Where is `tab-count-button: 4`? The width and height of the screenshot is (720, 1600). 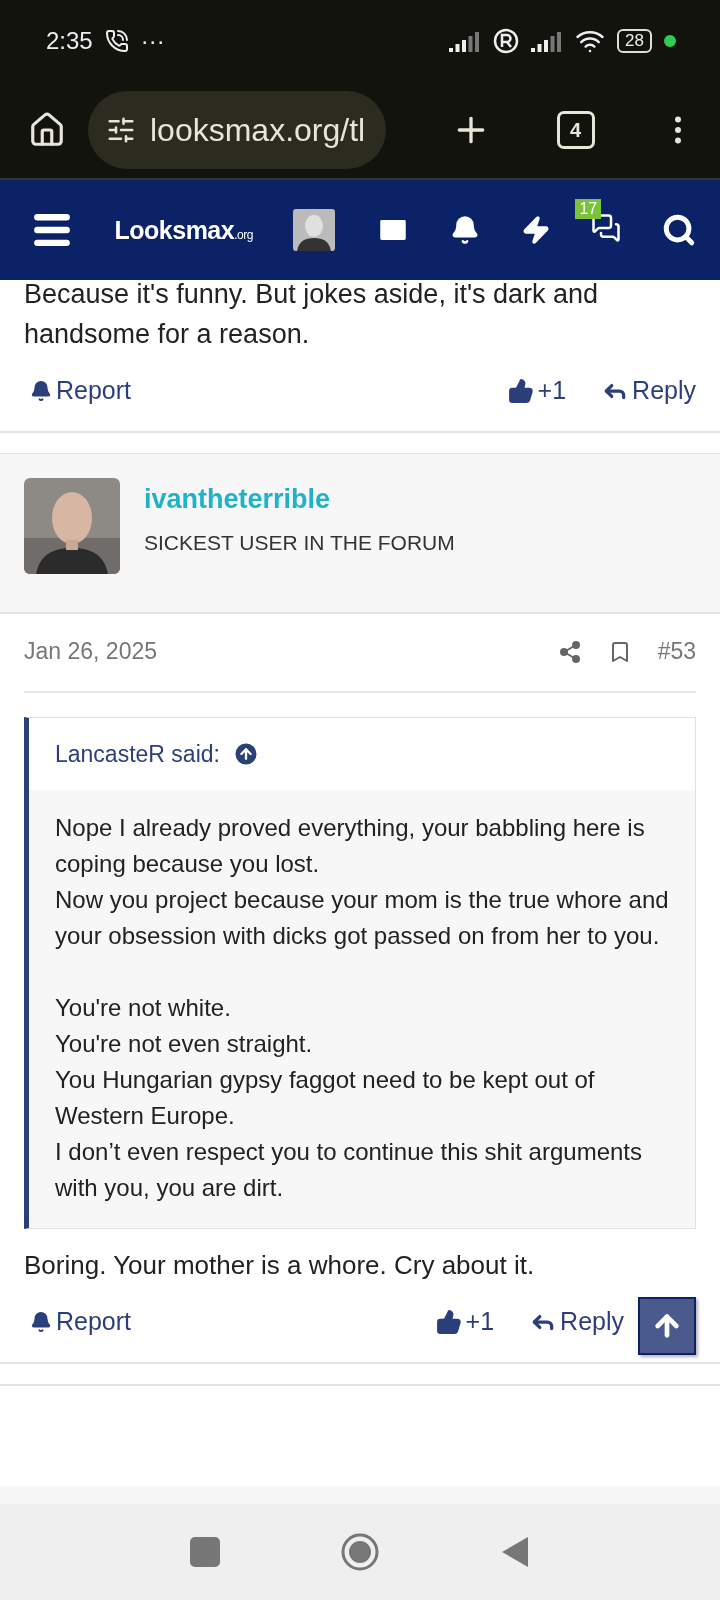 tab-count-button: 4 is located at coordinates (575, 130).